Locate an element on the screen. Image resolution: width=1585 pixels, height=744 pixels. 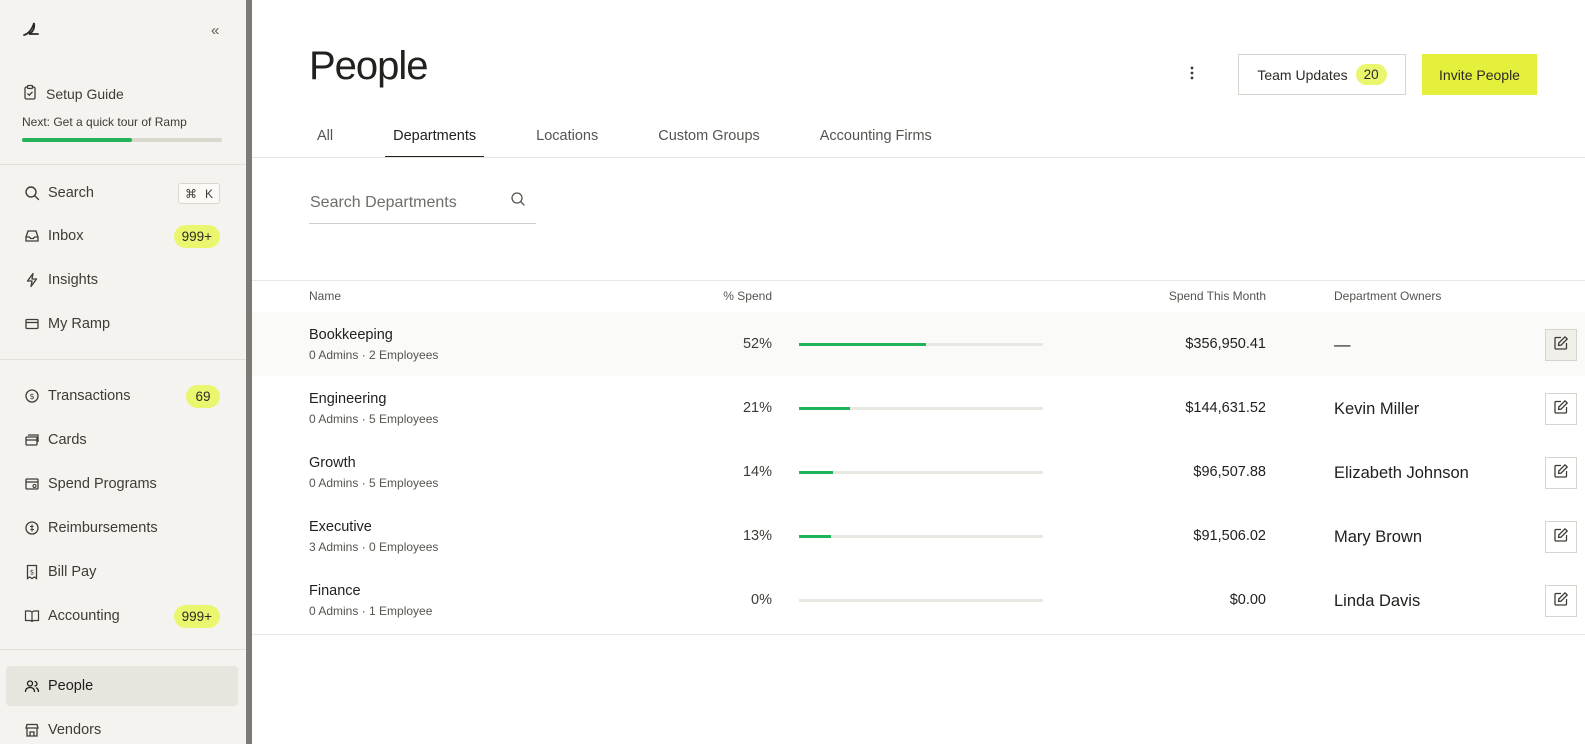
sidebar-item-spend-programs: Spend Programs is located at coordinates (122, 484).